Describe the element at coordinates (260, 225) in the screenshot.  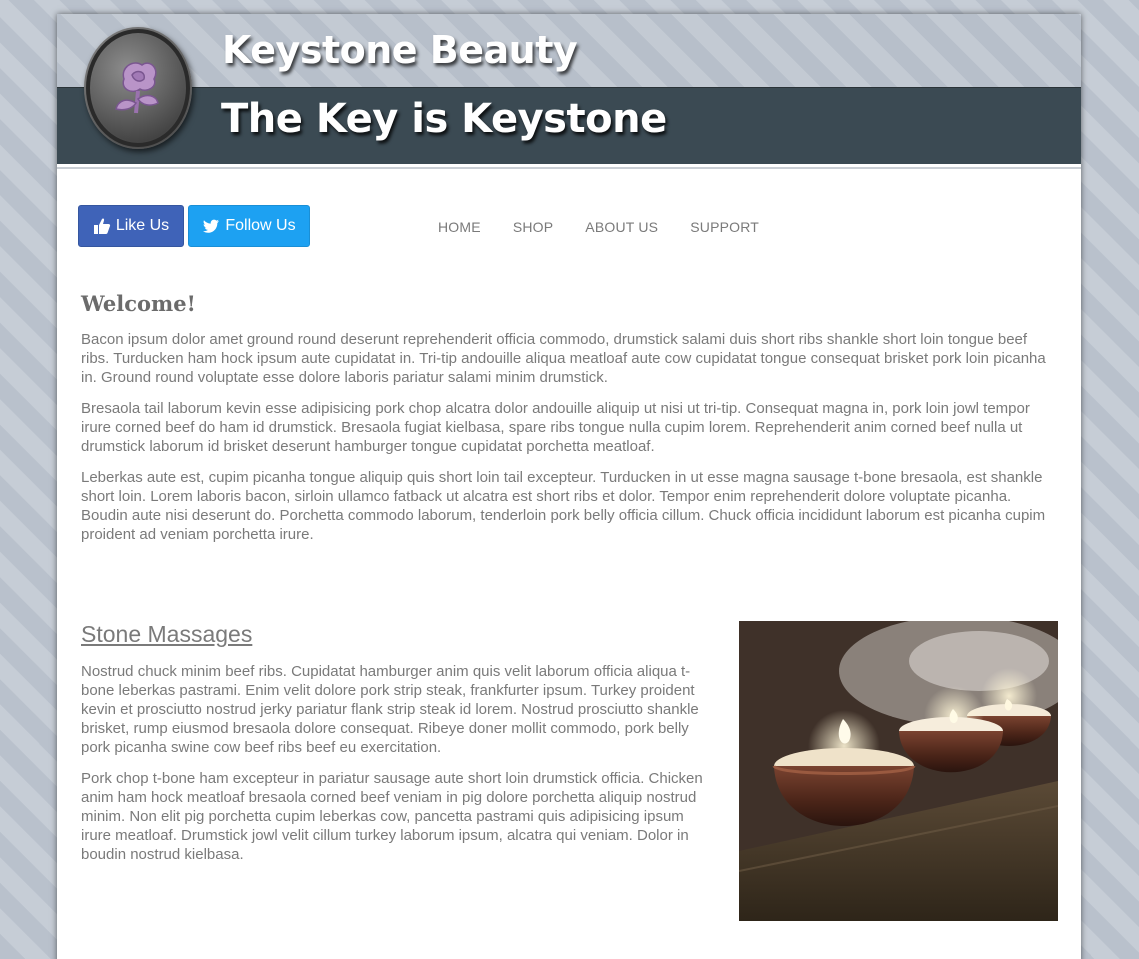
I see `follow-us-label: Follow Us` at that location.